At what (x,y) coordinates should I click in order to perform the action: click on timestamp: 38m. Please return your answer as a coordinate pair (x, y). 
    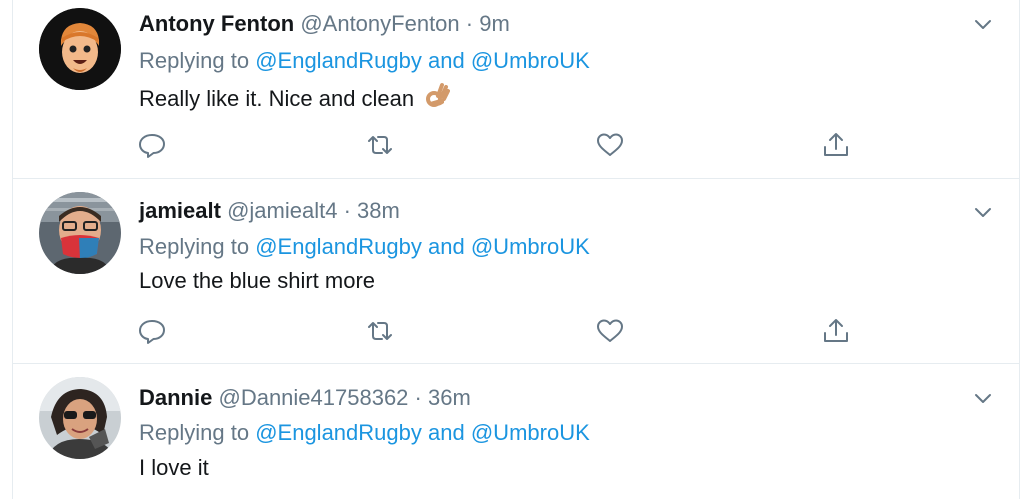
    Looking at the image, I should click on (378, 210).